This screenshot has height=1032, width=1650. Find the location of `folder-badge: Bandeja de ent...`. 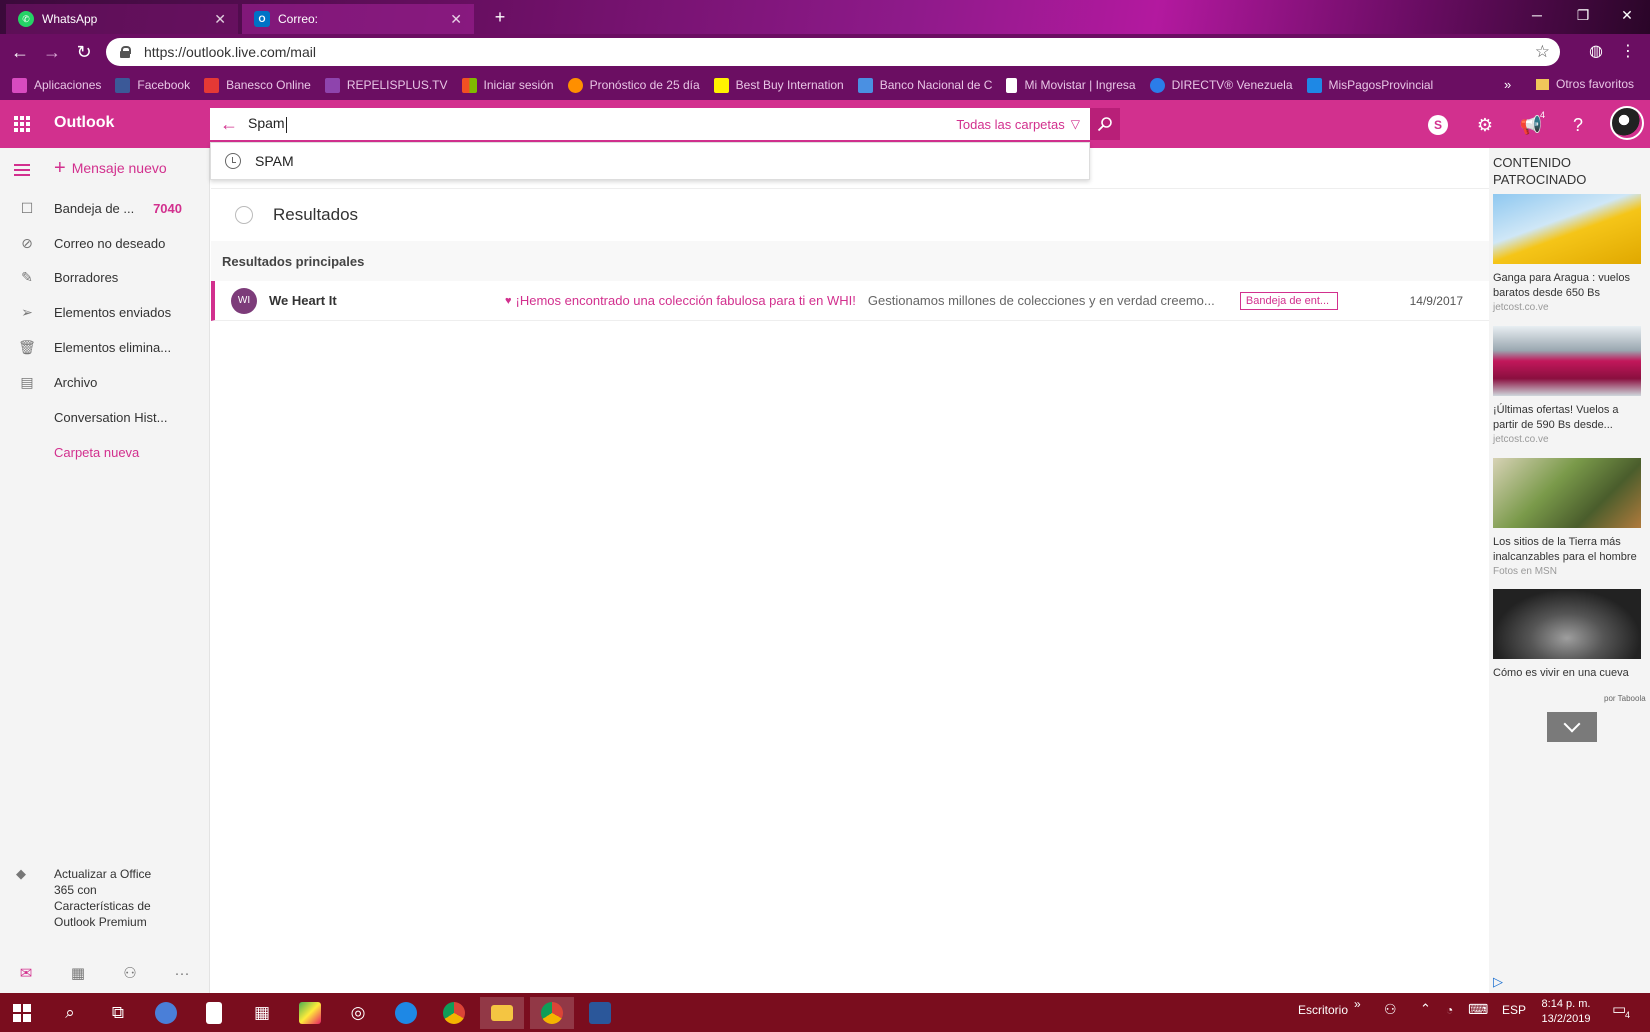

folder-badge: Bandeja de ent... is located at coordinates (1288, 300).